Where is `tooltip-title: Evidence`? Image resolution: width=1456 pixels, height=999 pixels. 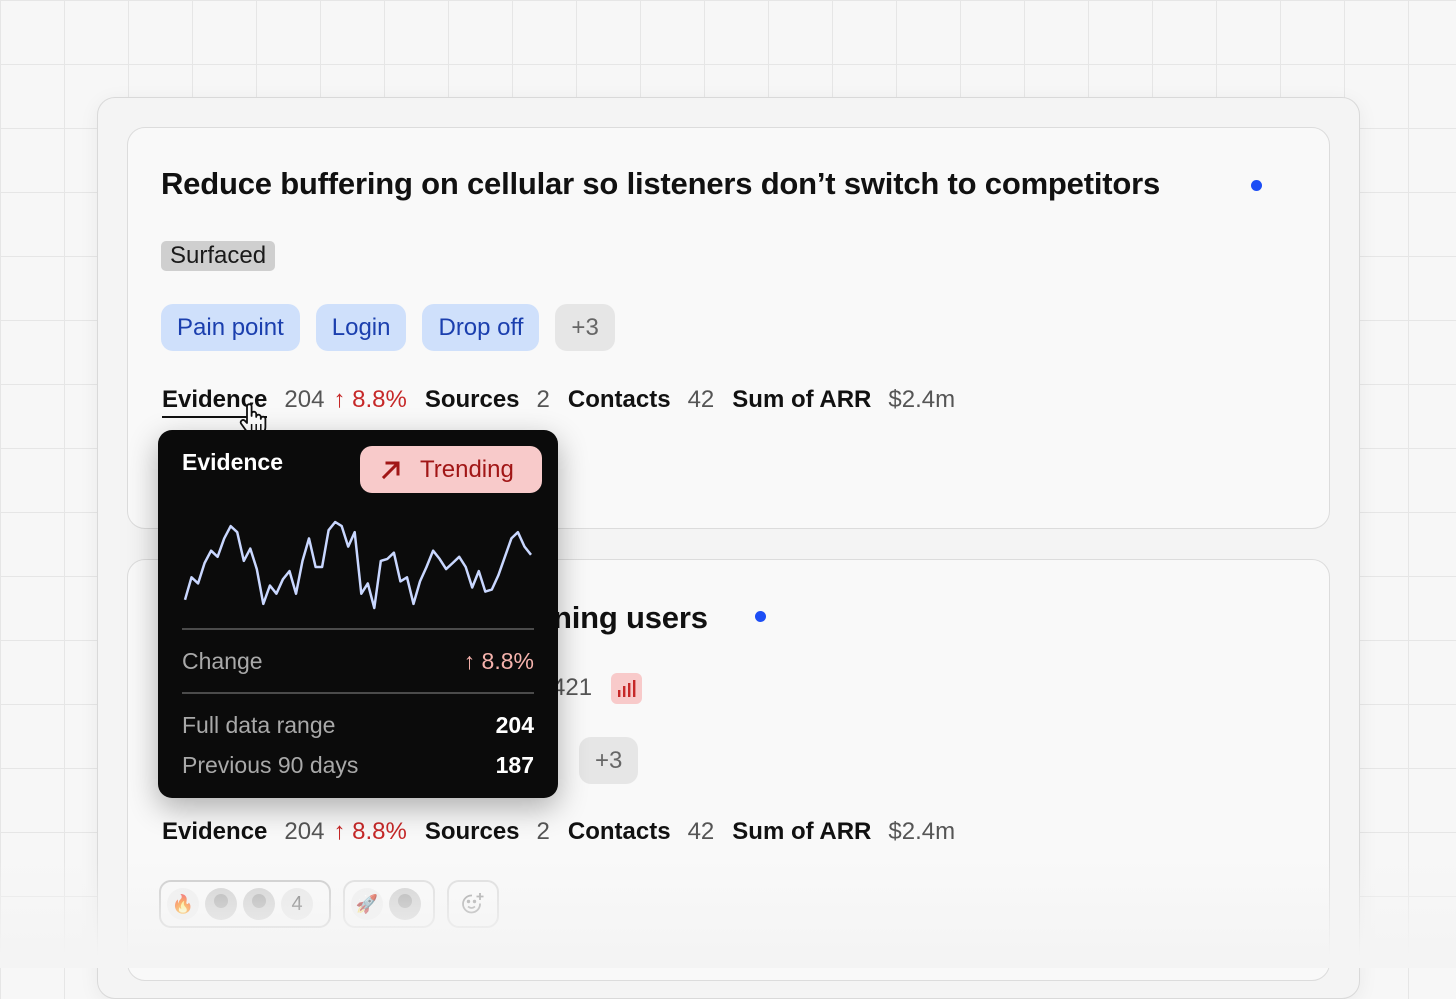 tooltip-title: Evidence is located at coordinates (232, 462).